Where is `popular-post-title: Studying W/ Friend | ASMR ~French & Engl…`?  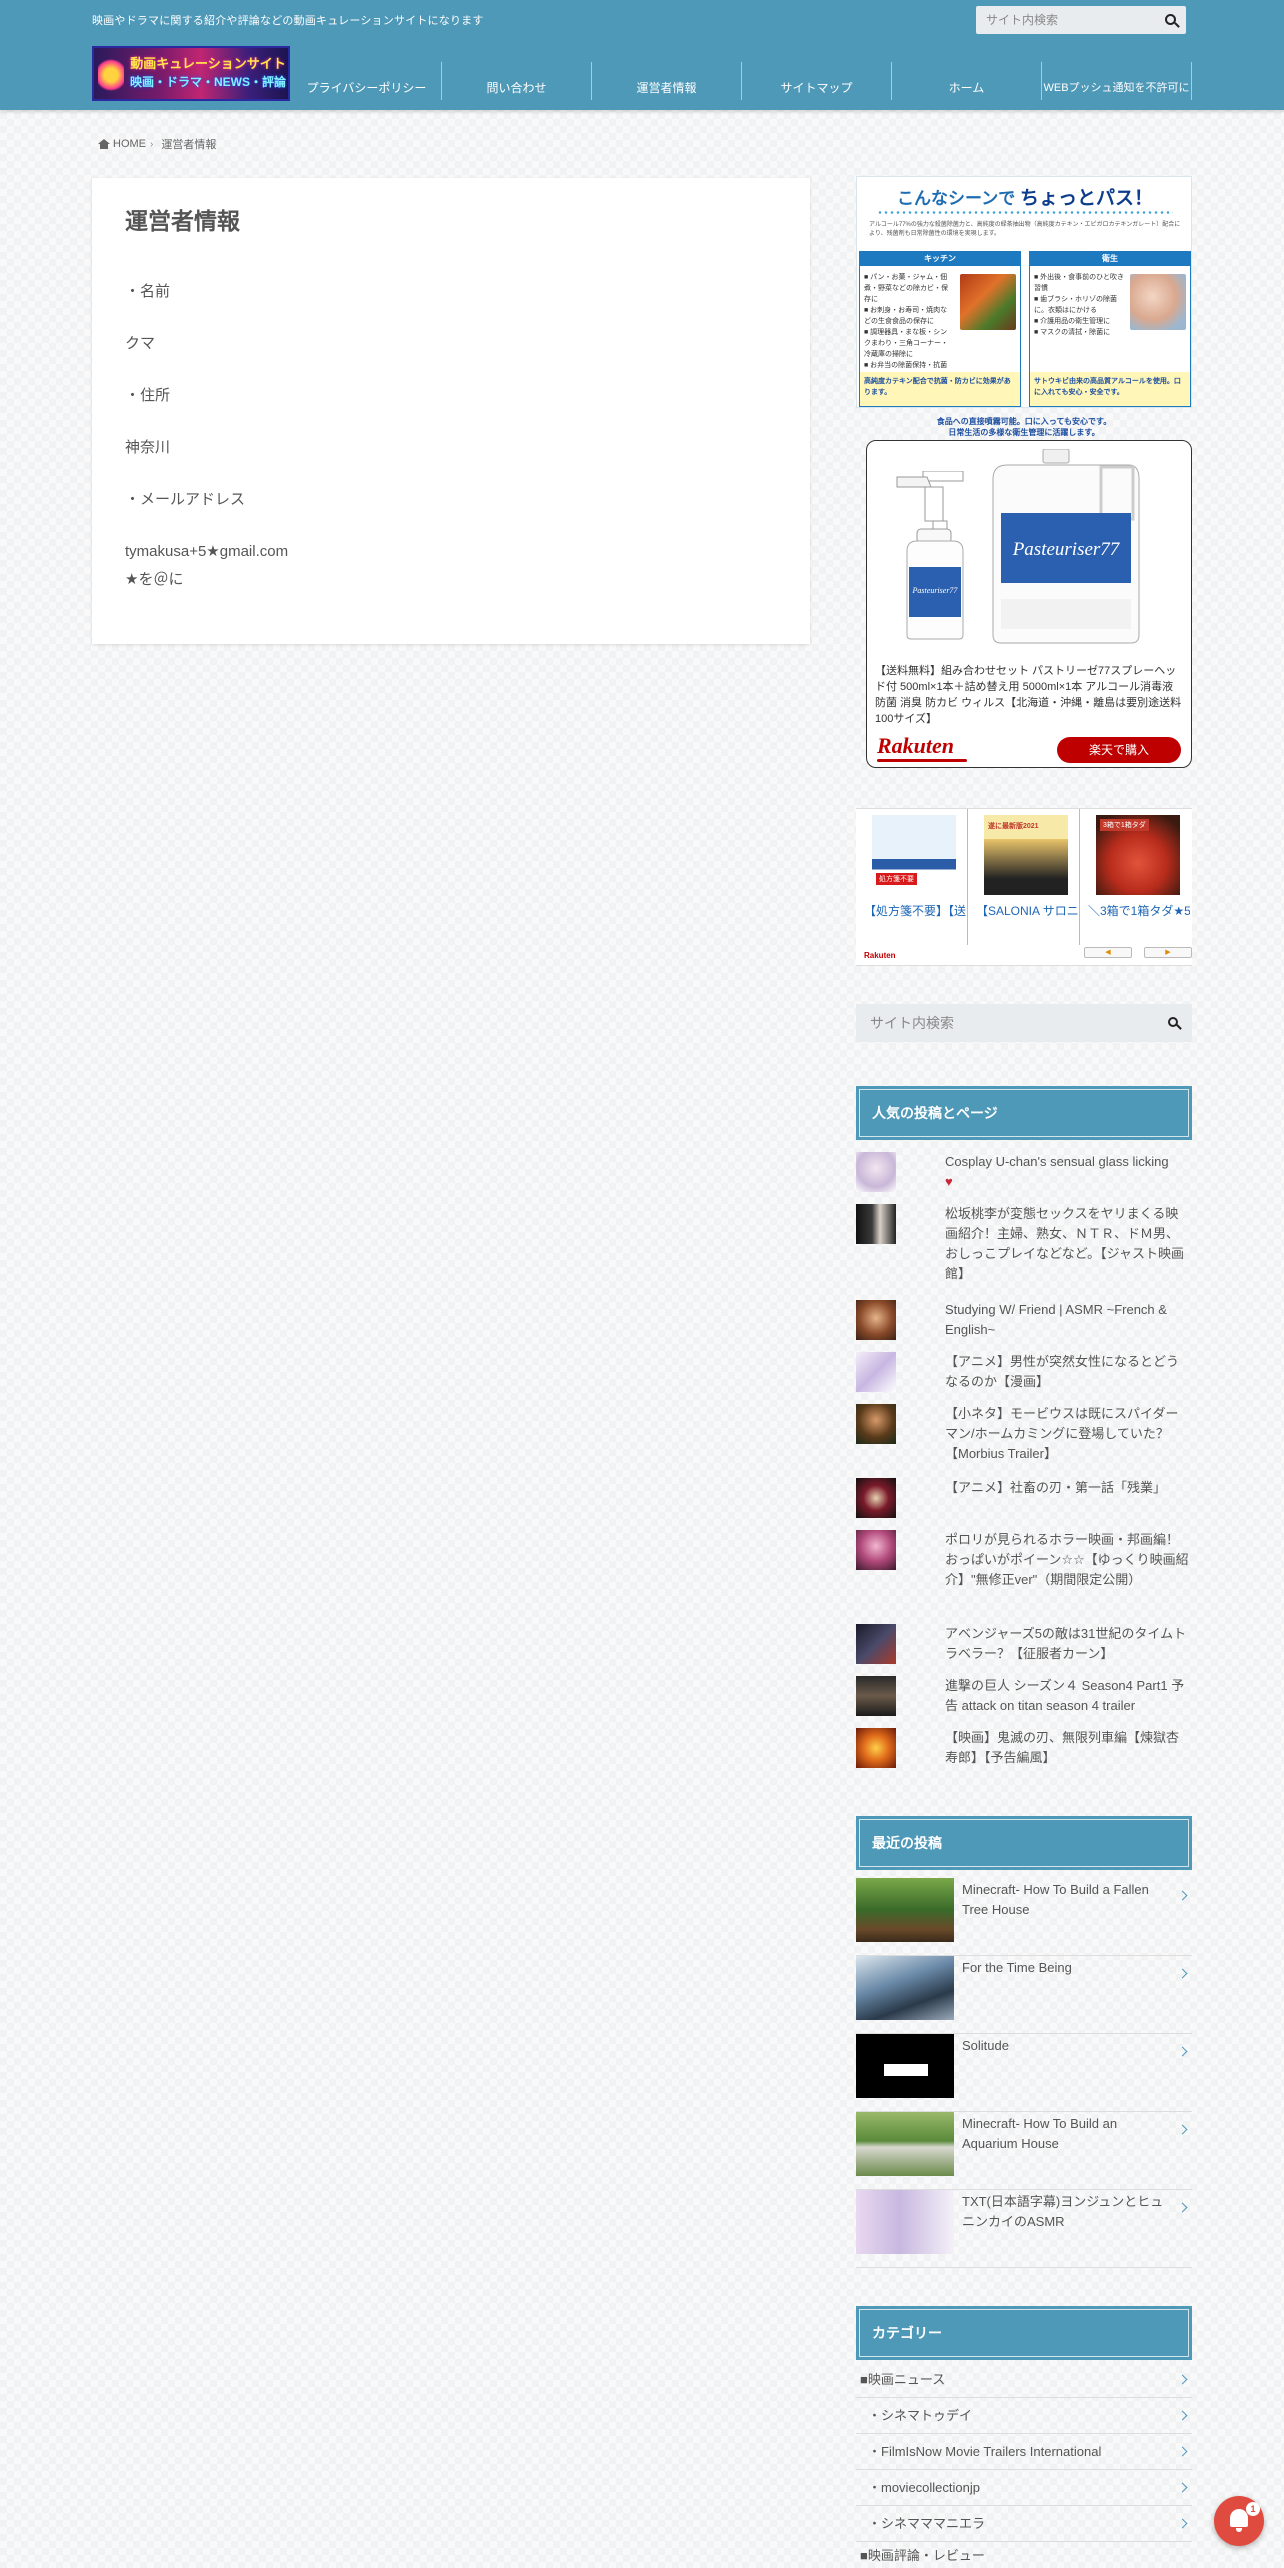 popular-post-title: Studying W/ Friend | ASMR ~French & Engl… is located at coordinates (1068, 1320).